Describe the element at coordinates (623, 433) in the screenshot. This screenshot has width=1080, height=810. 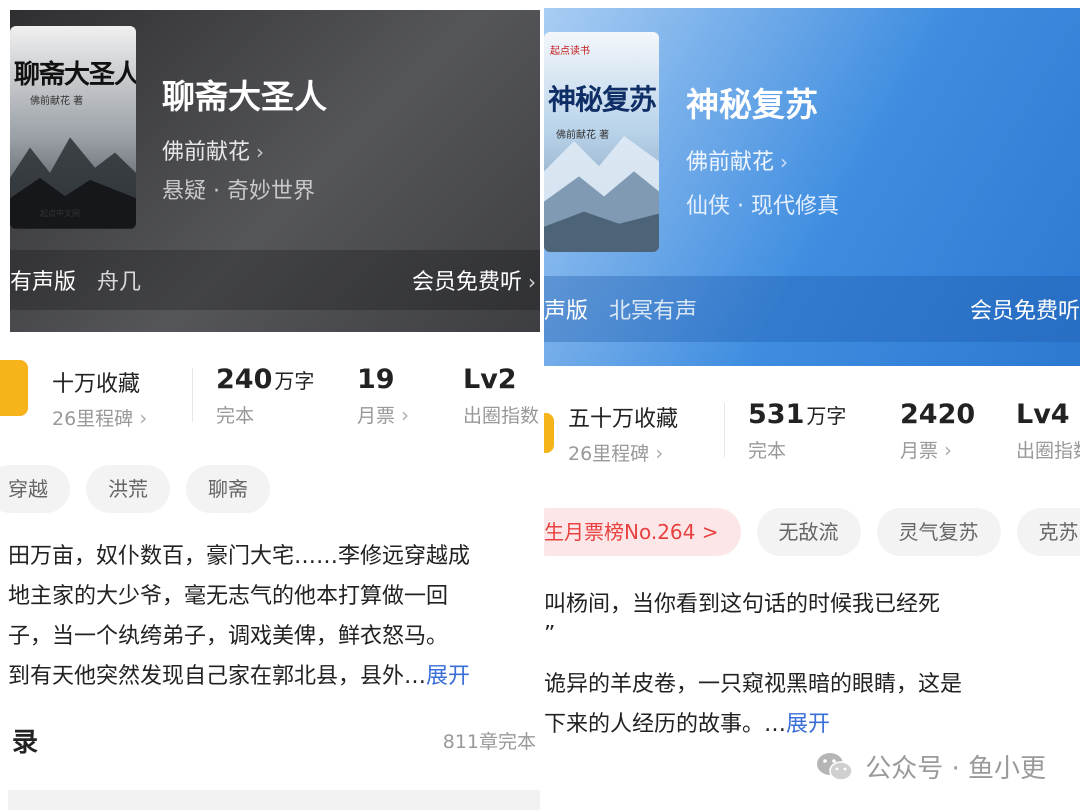
I see `collection-stat: 五十万收藏 26里程碑 ›` at that location.